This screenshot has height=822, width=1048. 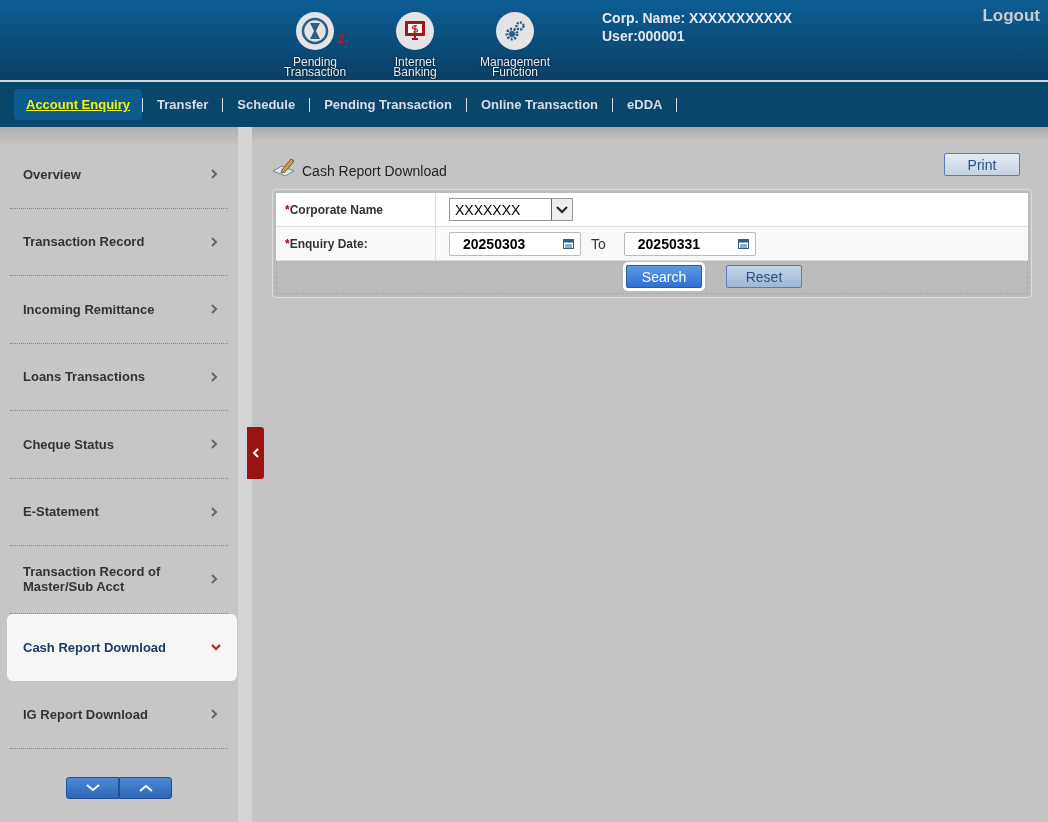 I want to click on nav-tab: Transfer, so click(x=182, y=104).